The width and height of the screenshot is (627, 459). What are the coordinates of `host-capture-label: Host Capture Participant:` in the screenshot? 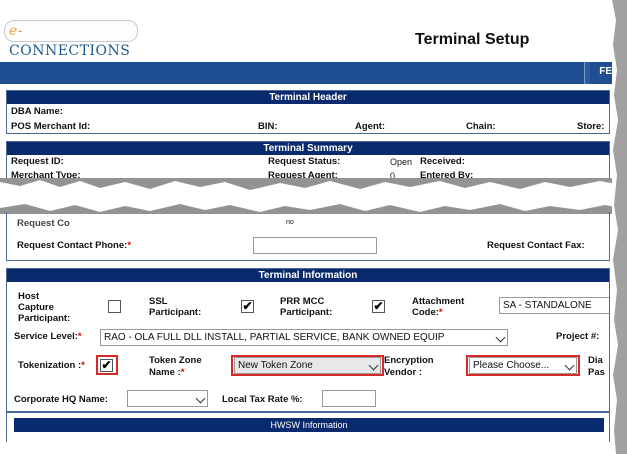 It's located at (44, 307).